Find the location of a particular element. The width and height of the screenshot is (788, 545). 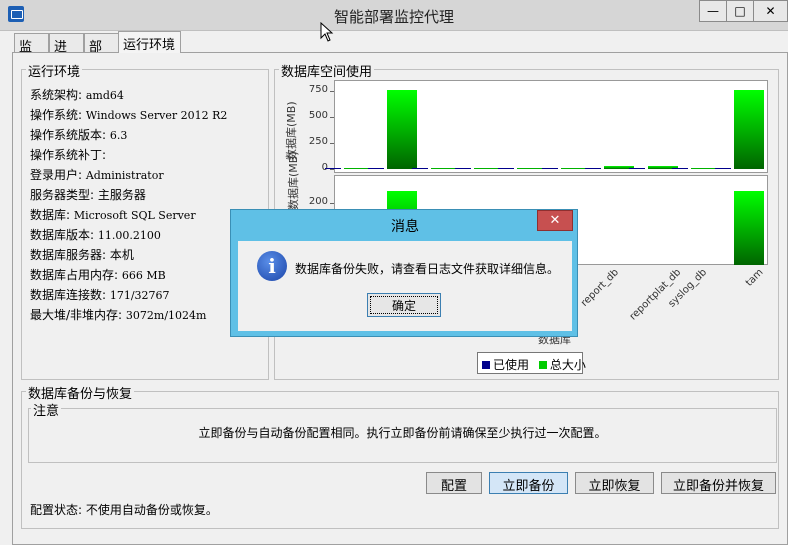

env-row: 数据库占用内存: 666 MB is located at coordinates (98, 274).